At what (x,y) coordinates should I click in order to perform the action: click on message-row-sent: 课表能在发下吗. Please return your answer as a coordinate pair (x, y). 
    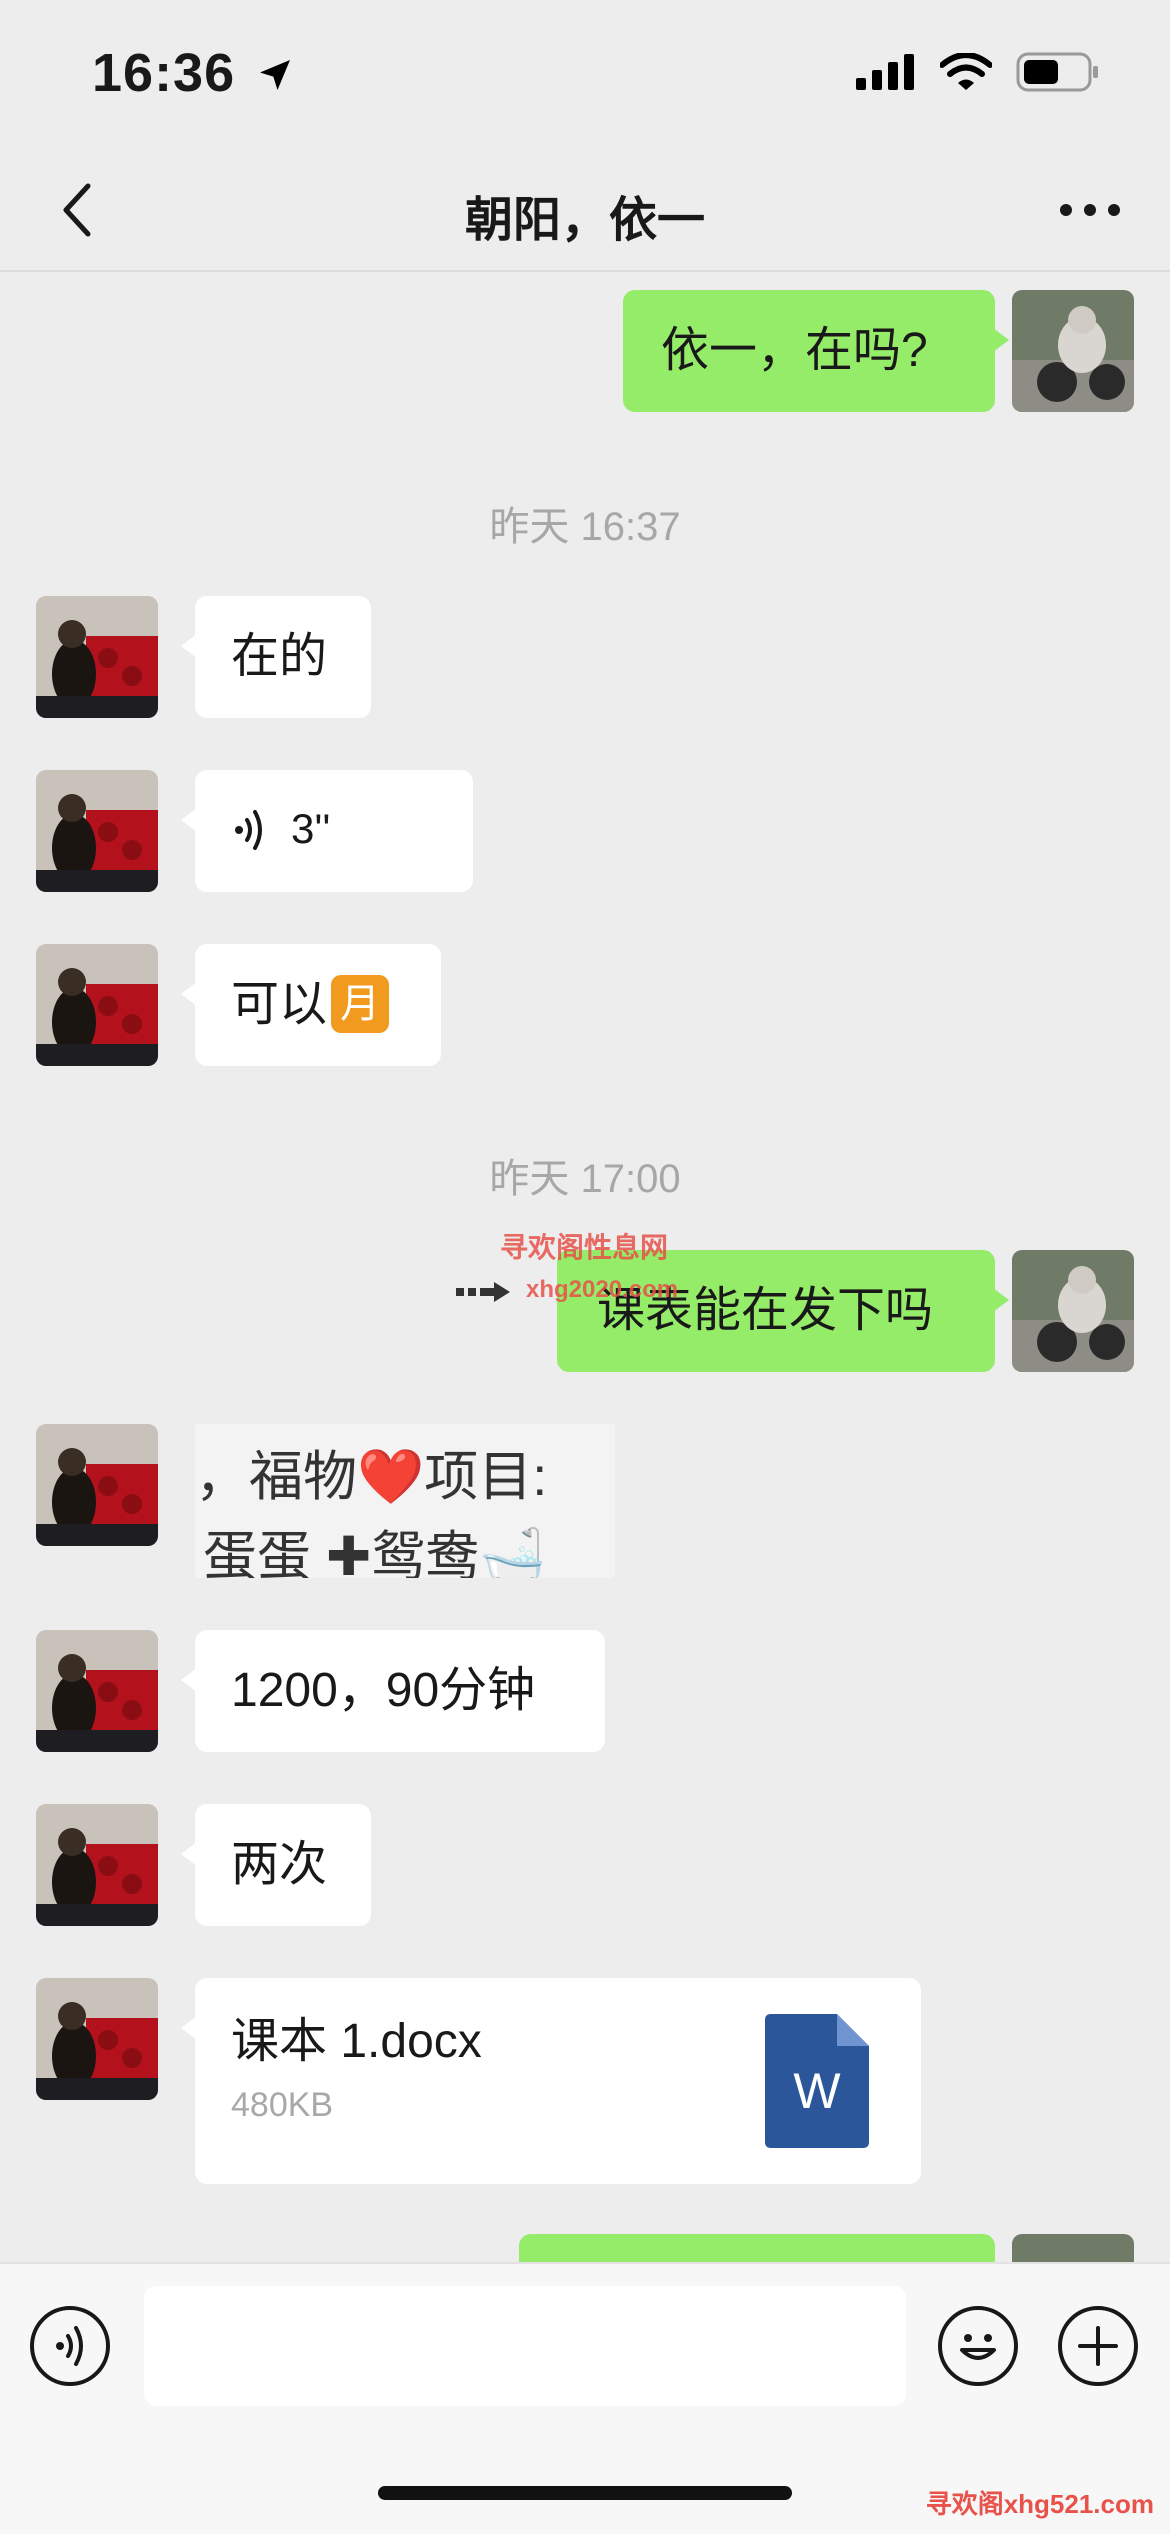
    Looking at the image, I should click on (585, 1312).